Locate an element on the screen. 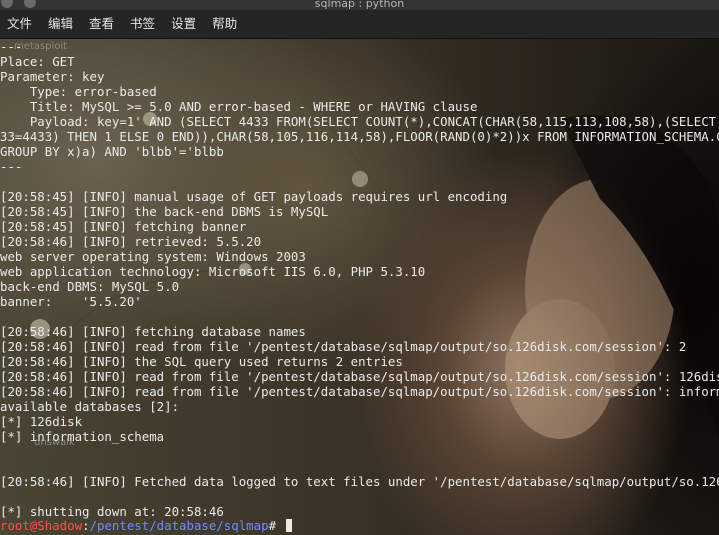  terminal-line: GROUP BY x)a) AND 'blbb'='blbb is located at coordinates (112, 151).